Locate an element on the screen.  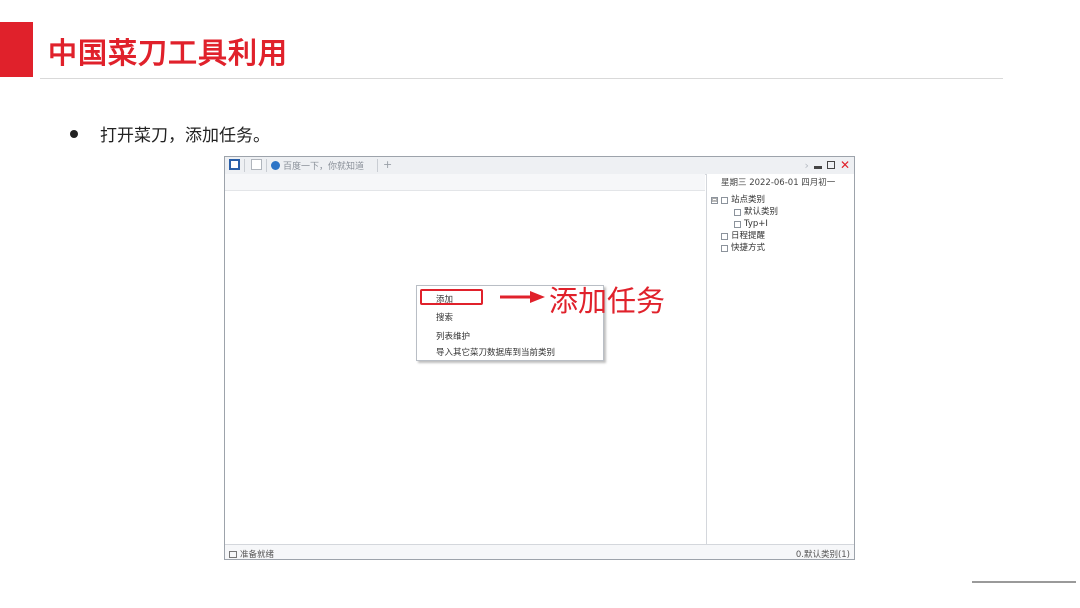
category-tree: ⊟ 站点类别 默认类别 Typ+I 日程提醒 快捷方式 is located at coordinates (744, 224).